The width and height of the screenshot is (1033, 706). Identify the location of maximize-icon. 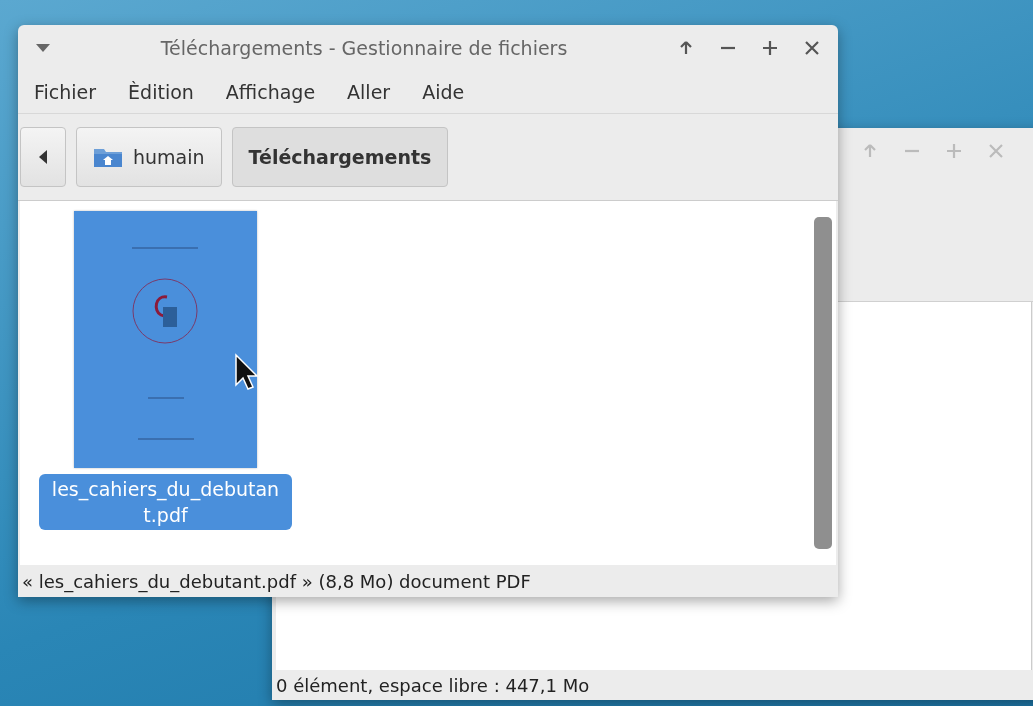
(770, 48).